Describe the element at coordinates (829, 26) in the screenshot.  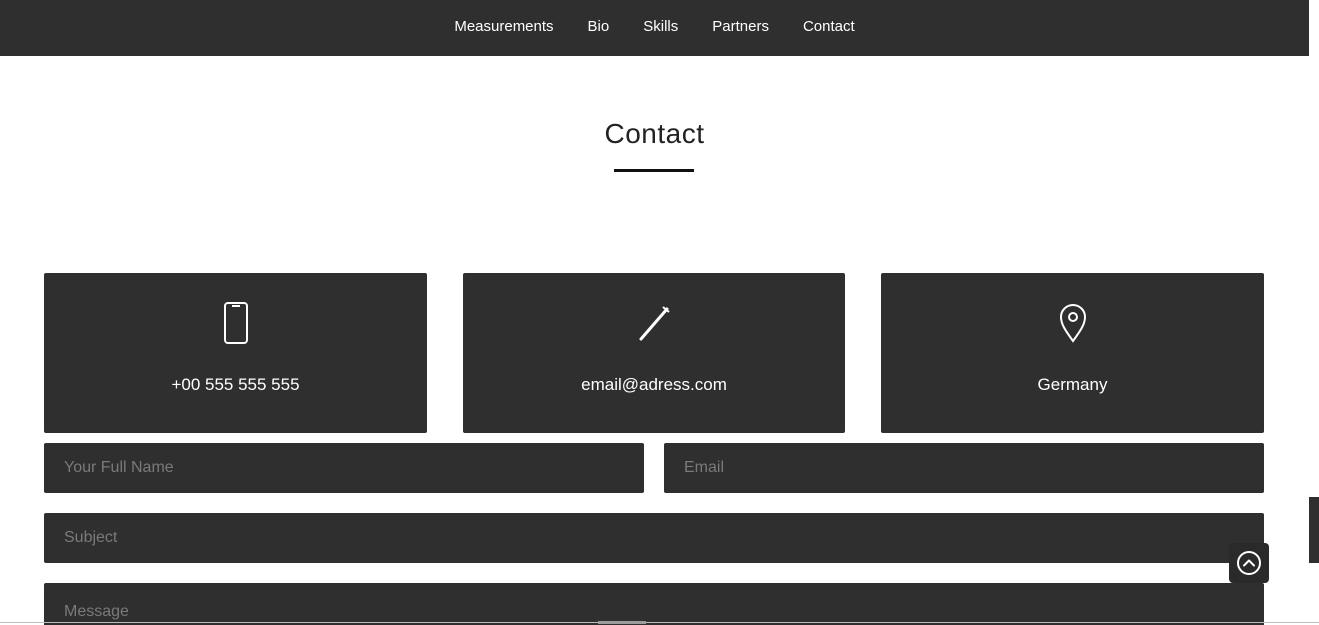
I see `nav-item-contact: Contact` at that location.